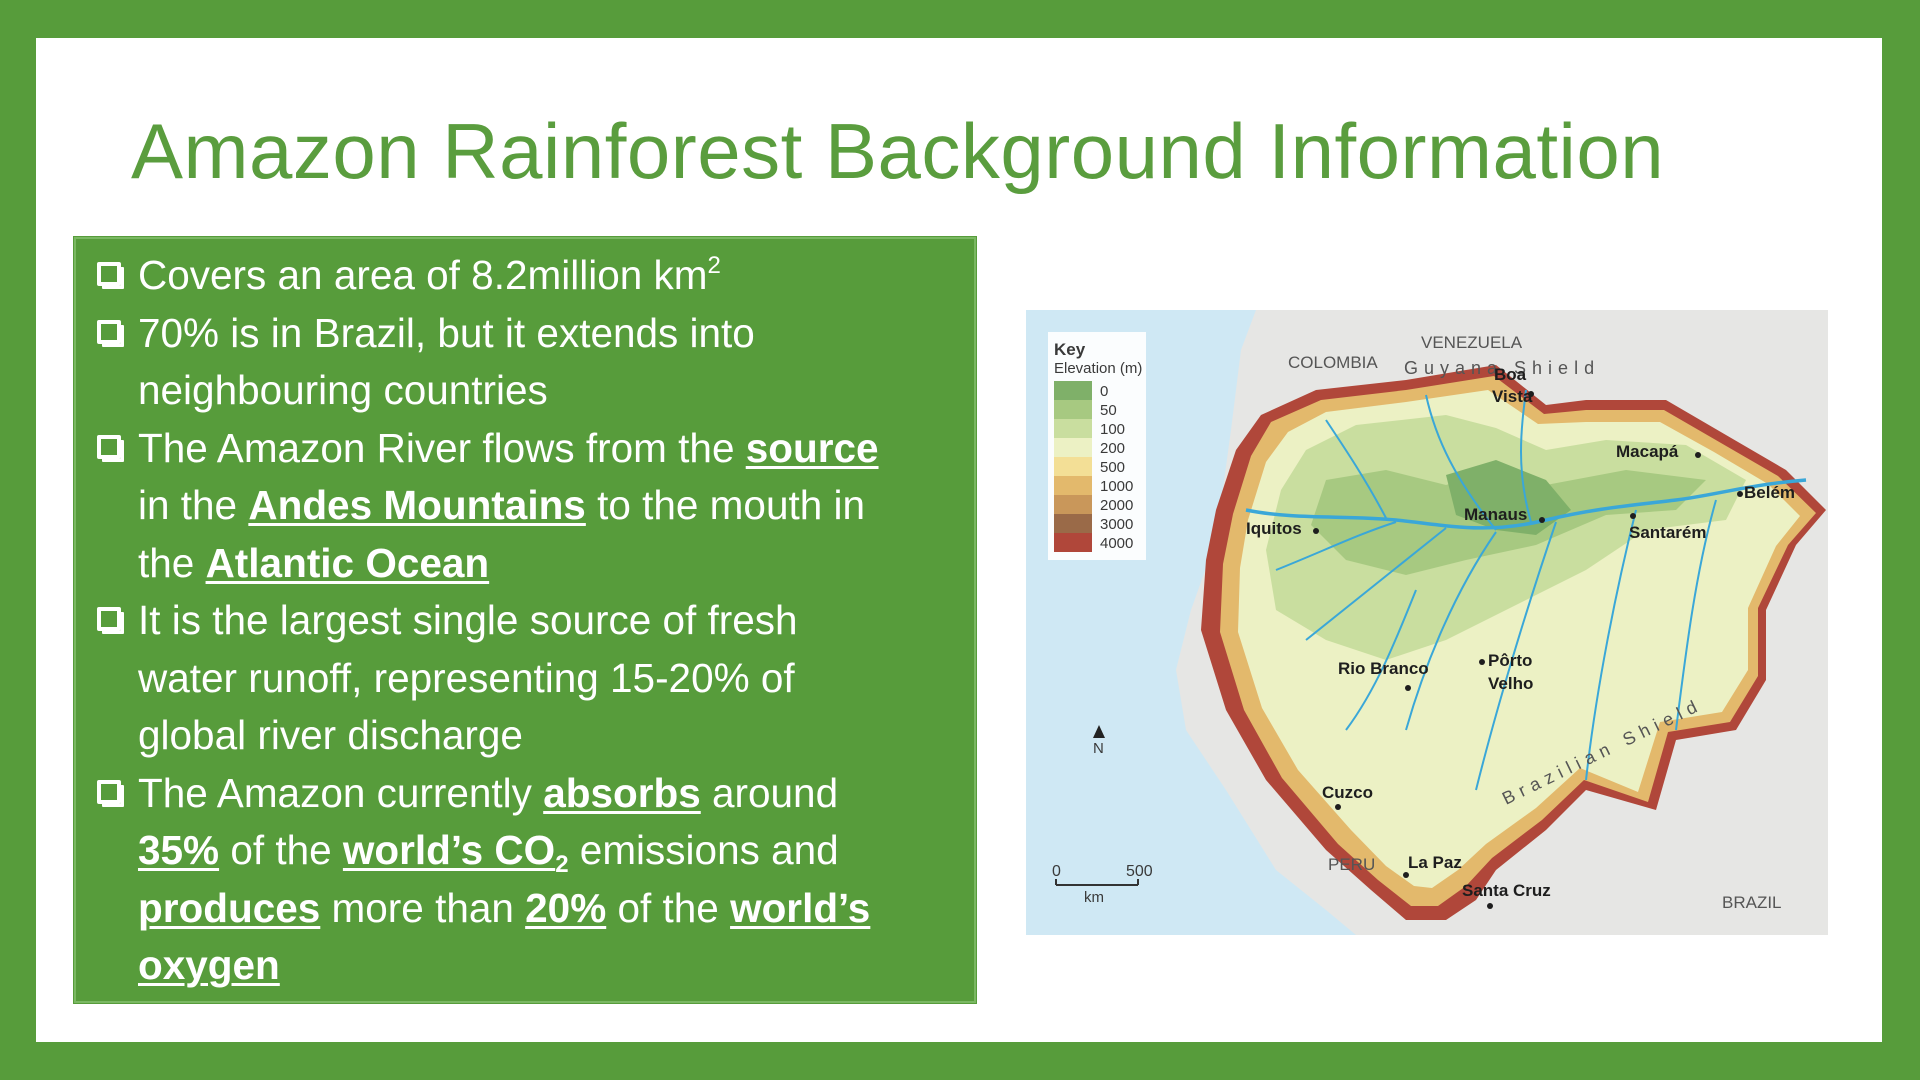 The image size is (1920, 1080). I want to click on key-level-1000: 1000, so click(1116, 486).